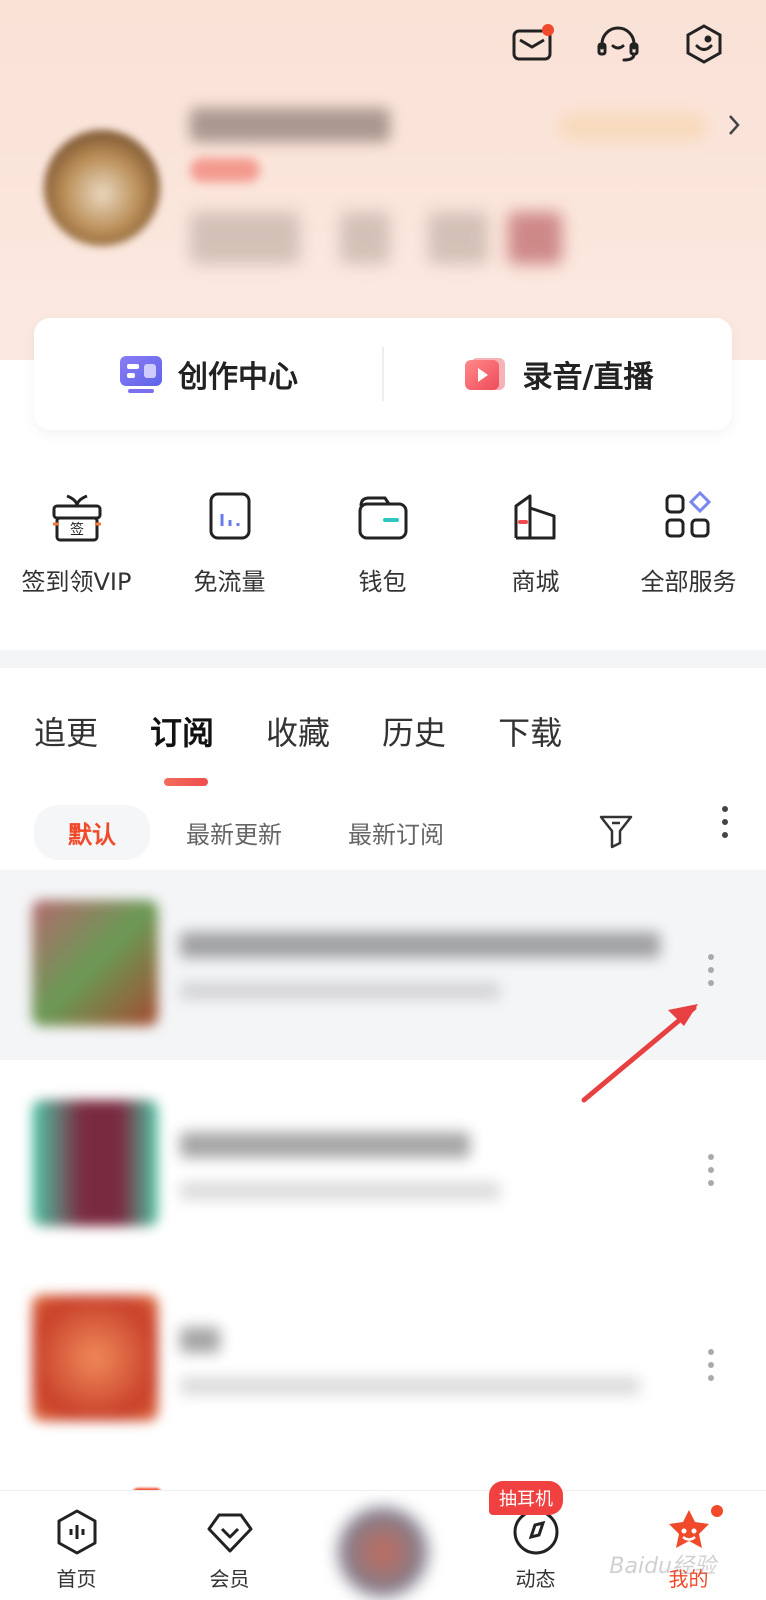 The width and height of the screenshot is (766, 1600). What do you see at coordinates (633, 127) in the screenshot?
I see `vip-chip-blurred` at bounding box center [633, 127].